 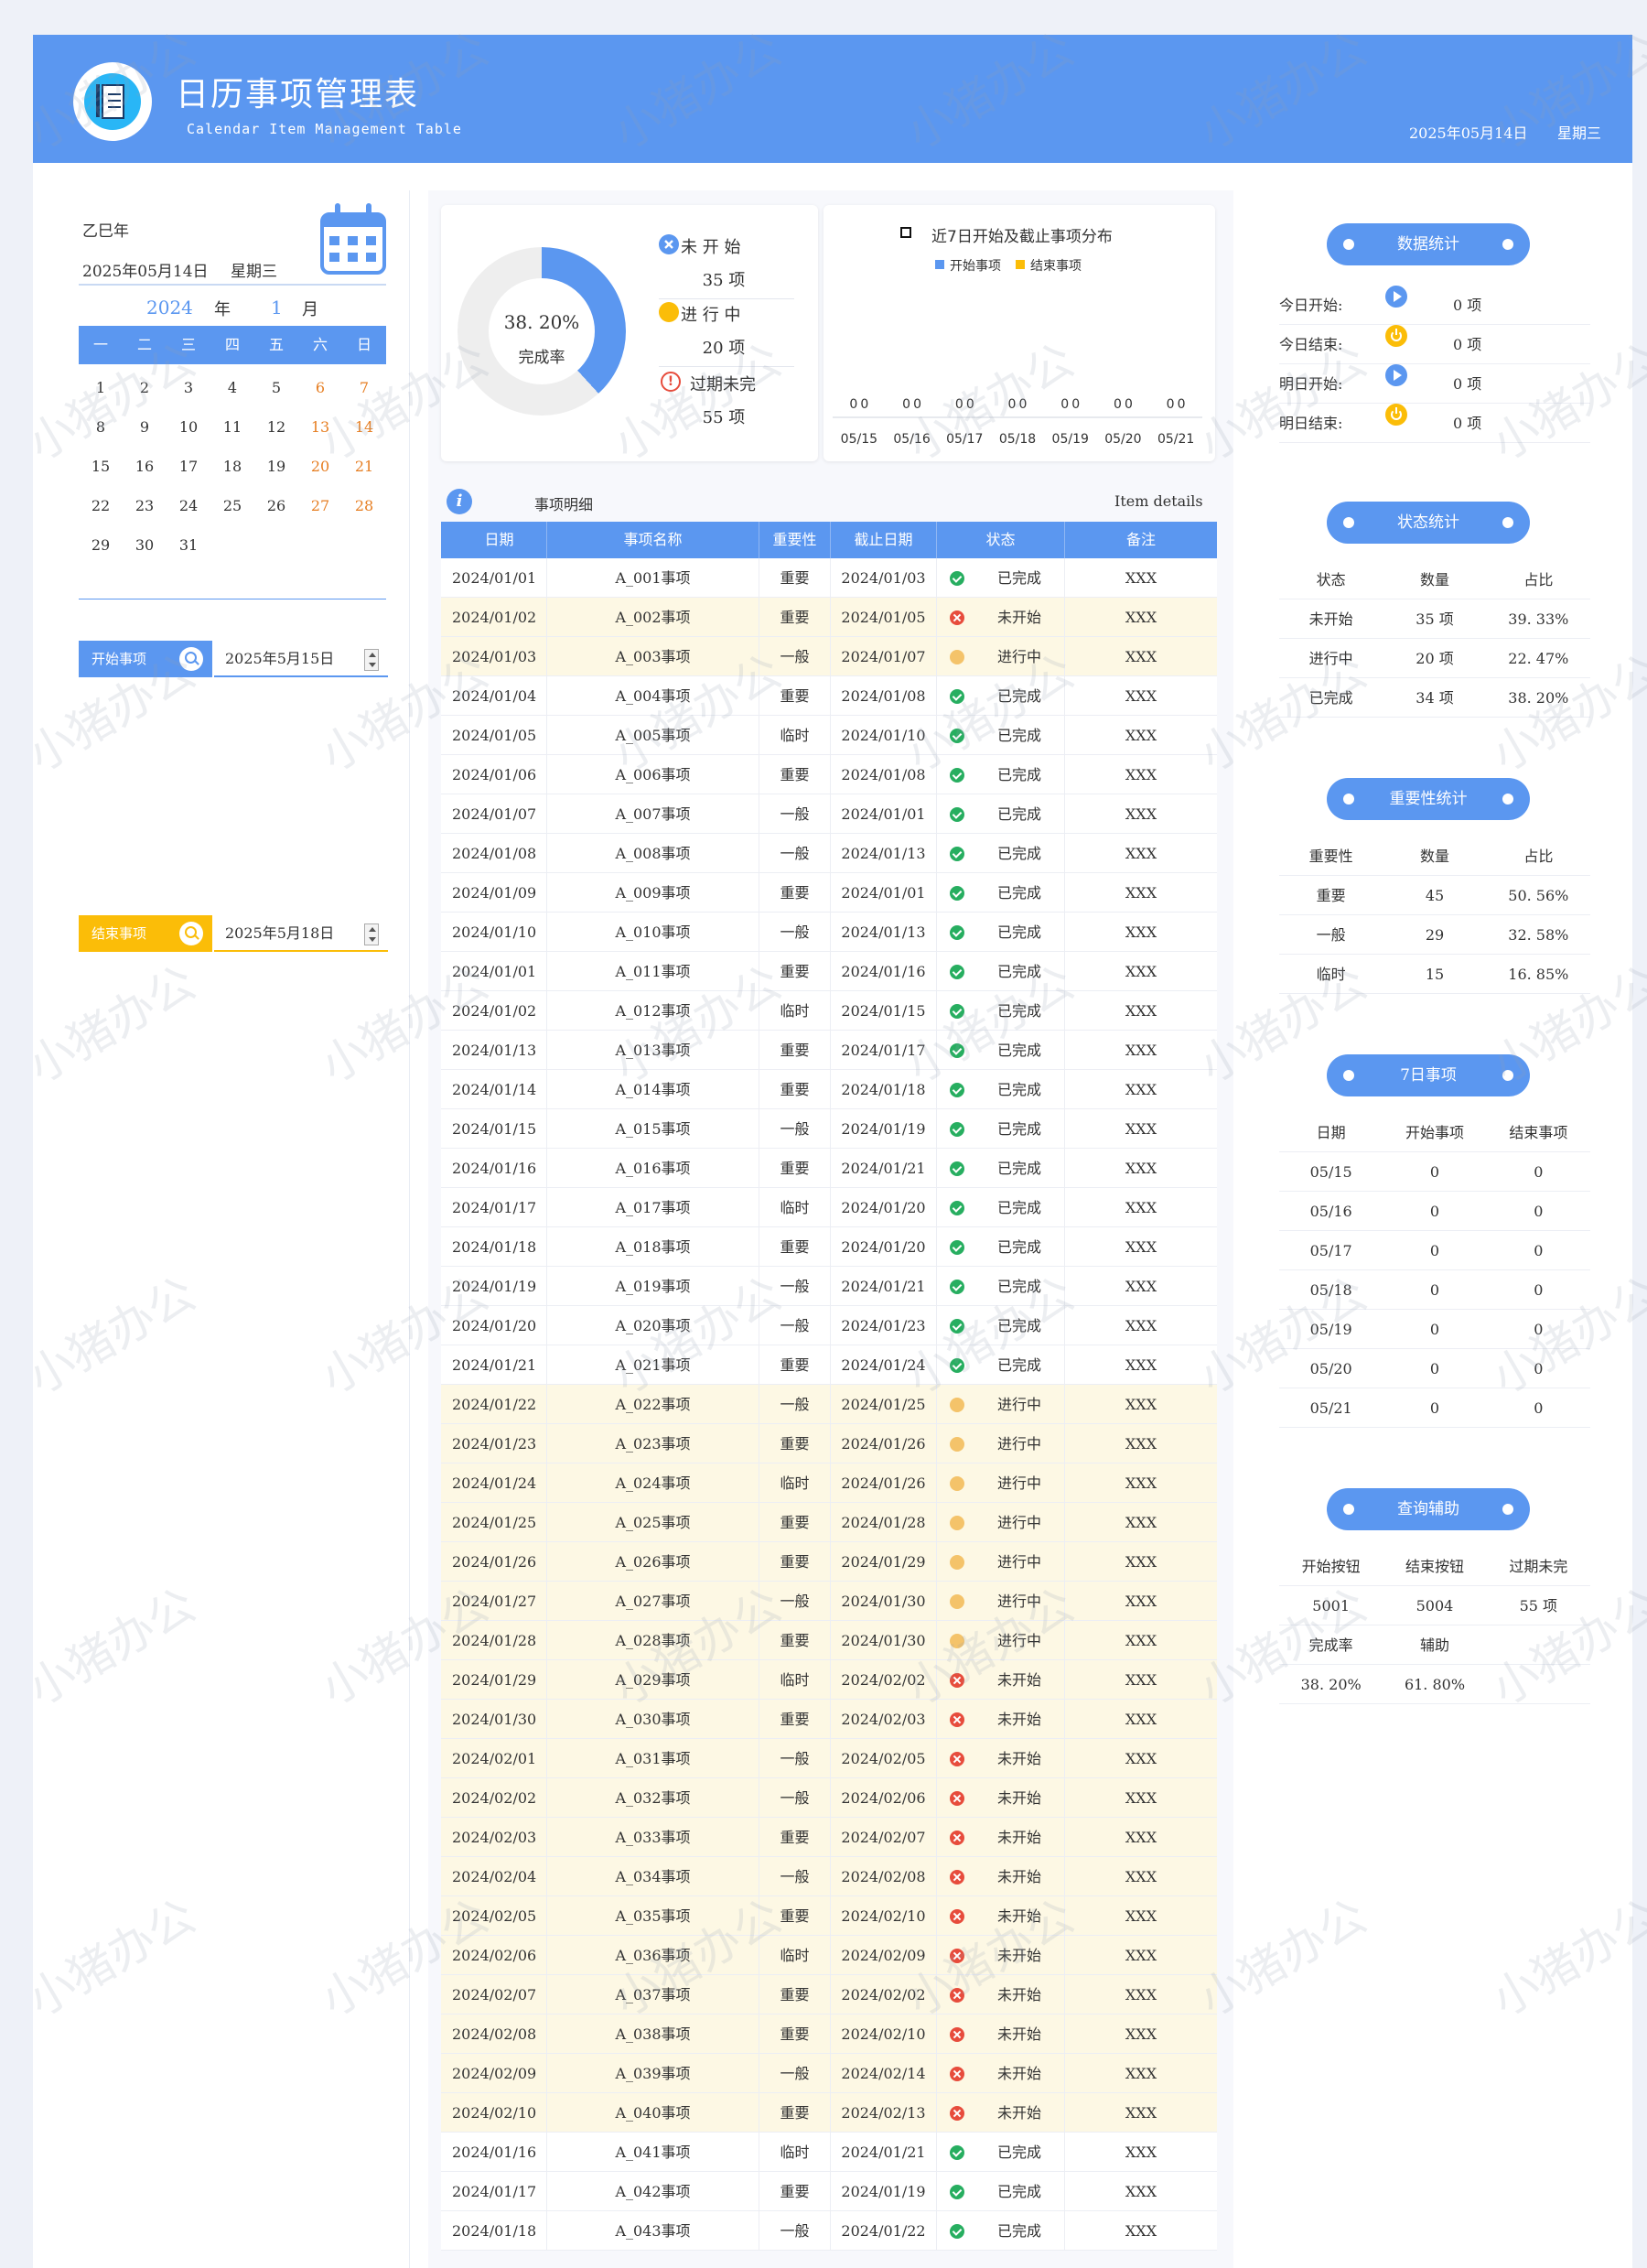 What do you see at coordinates (829, 1325) in the screenshot?
I see `table-row: 2024/01/20 A_020事项 一般 2024/01/23 已完成 XXX` at bounding box center [829, 1325].